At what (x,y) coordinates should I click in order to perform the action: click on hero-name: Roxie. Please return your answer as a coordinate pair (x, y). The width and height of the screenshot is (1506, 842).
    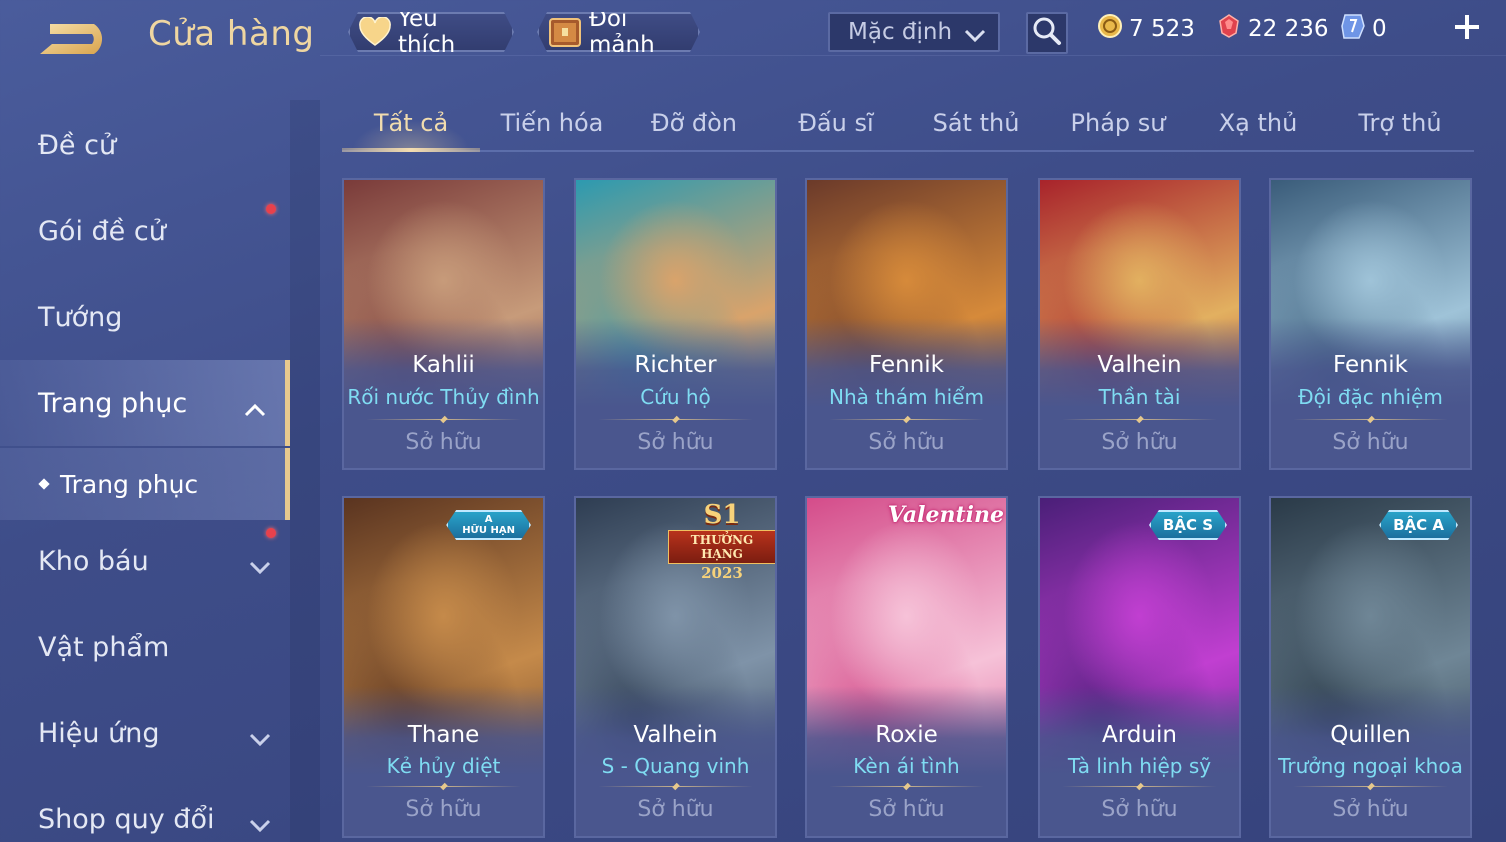
    Looking at the image, I should click on (906, 735).